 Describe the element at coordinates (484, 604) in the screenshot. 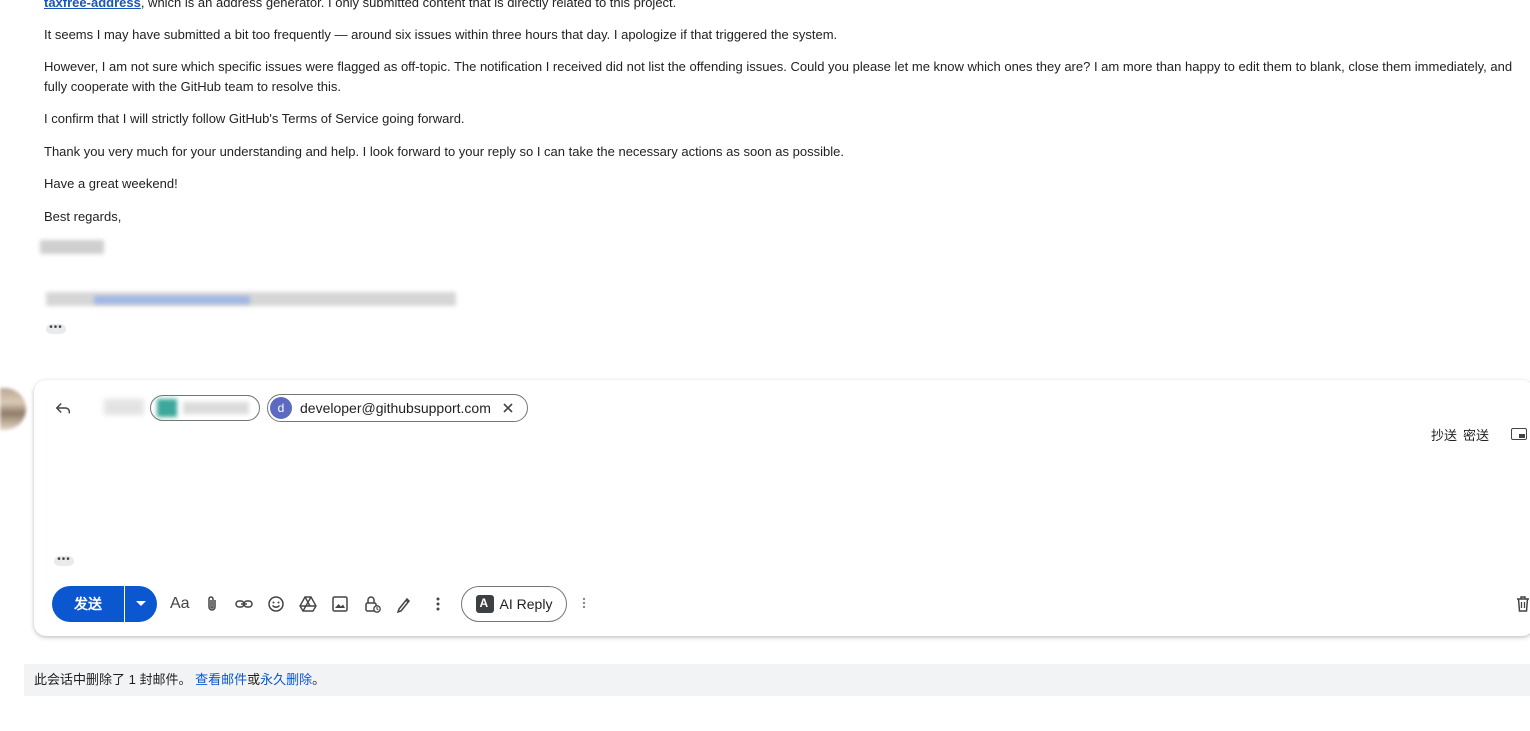

I see `ai-reply-icon` at that location.